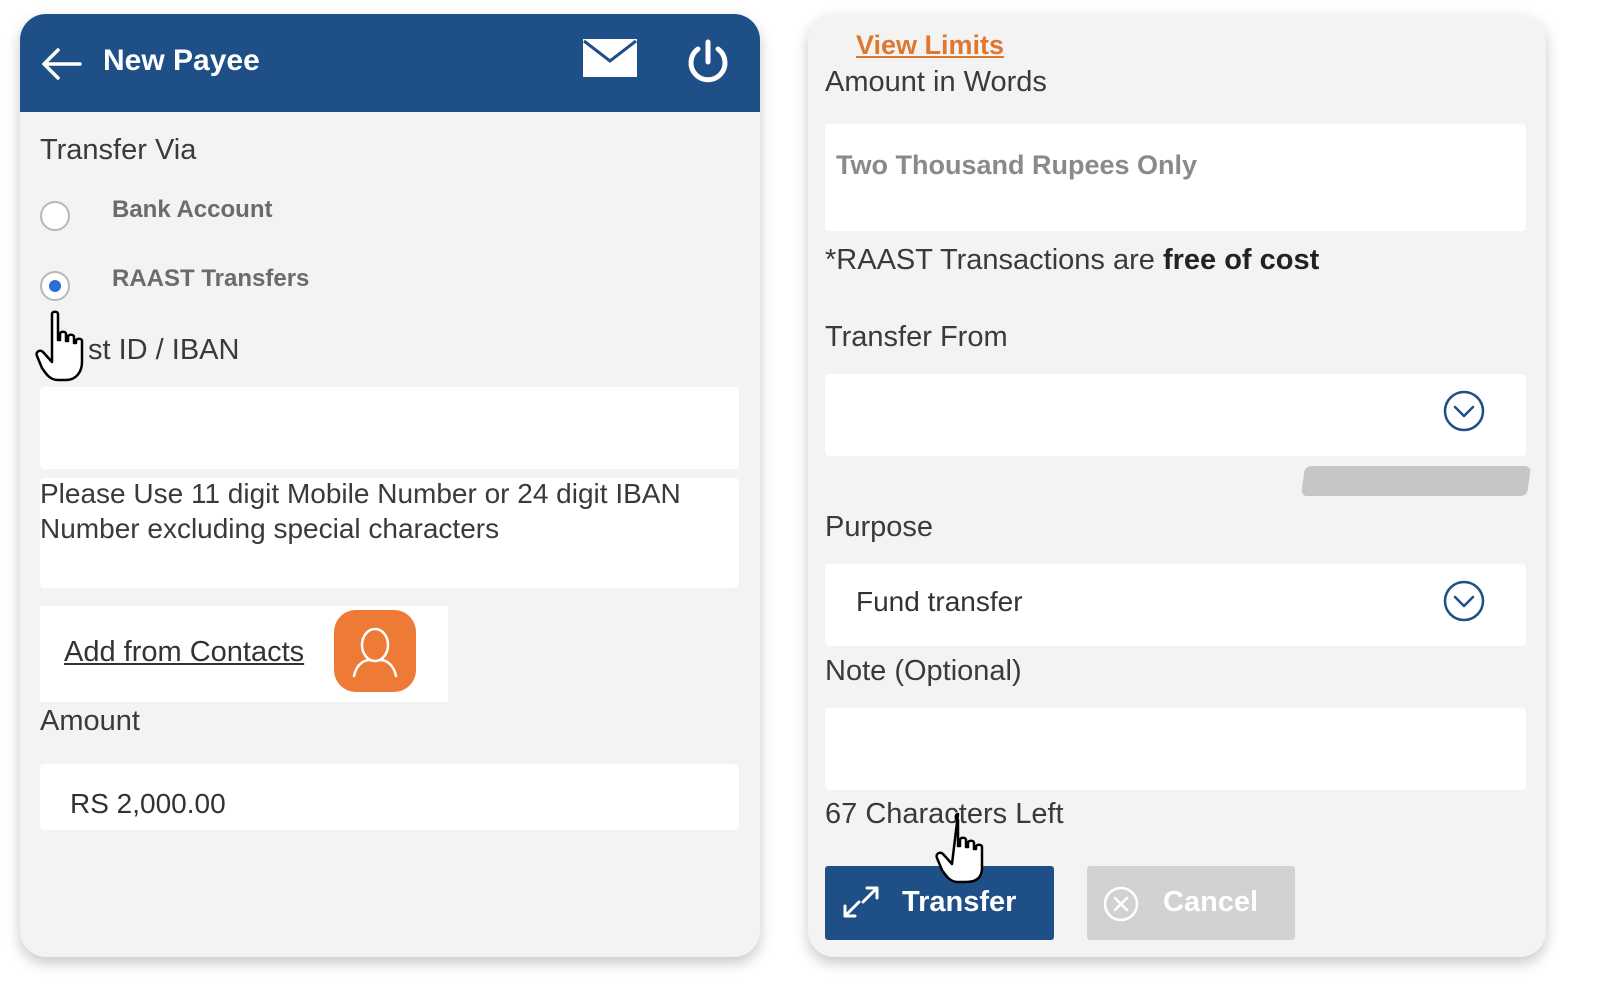 The image size is (1600, 1005). What do you see at coordinates (164, 350) in the screenshot?
I see `raast-id-label: st ID / IBAN` at bounding box center [164, 350].